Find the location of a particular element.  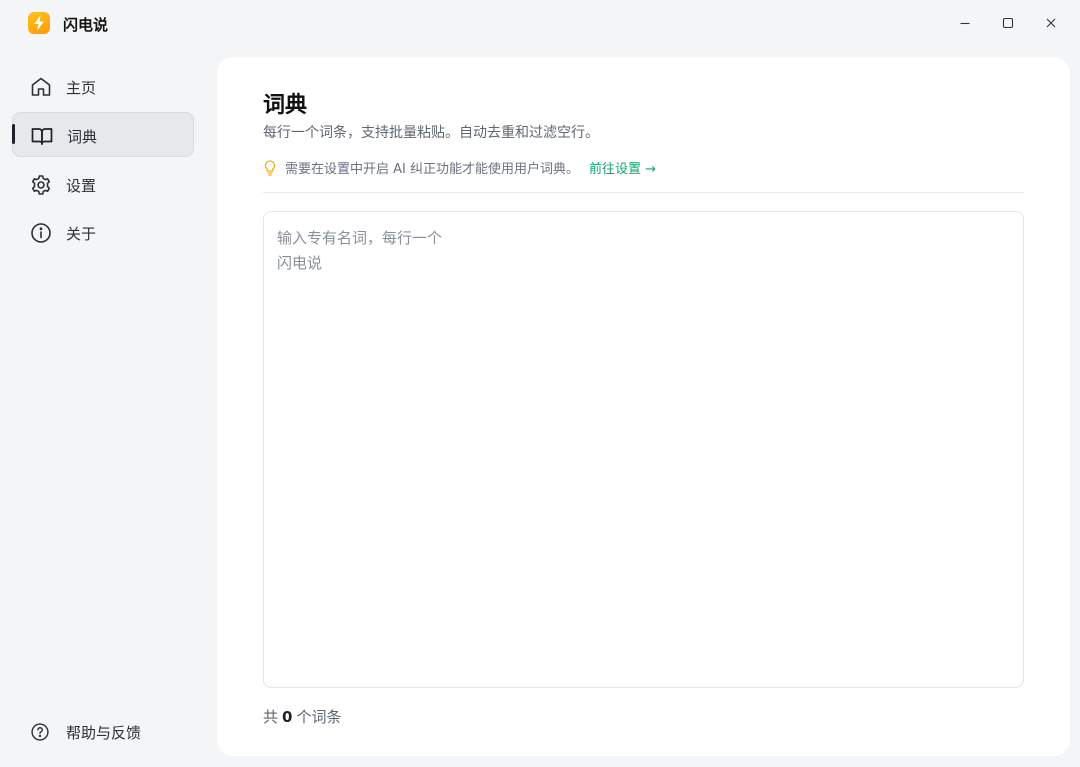

lightning-logo-icon is located at coordinates (39, 23).